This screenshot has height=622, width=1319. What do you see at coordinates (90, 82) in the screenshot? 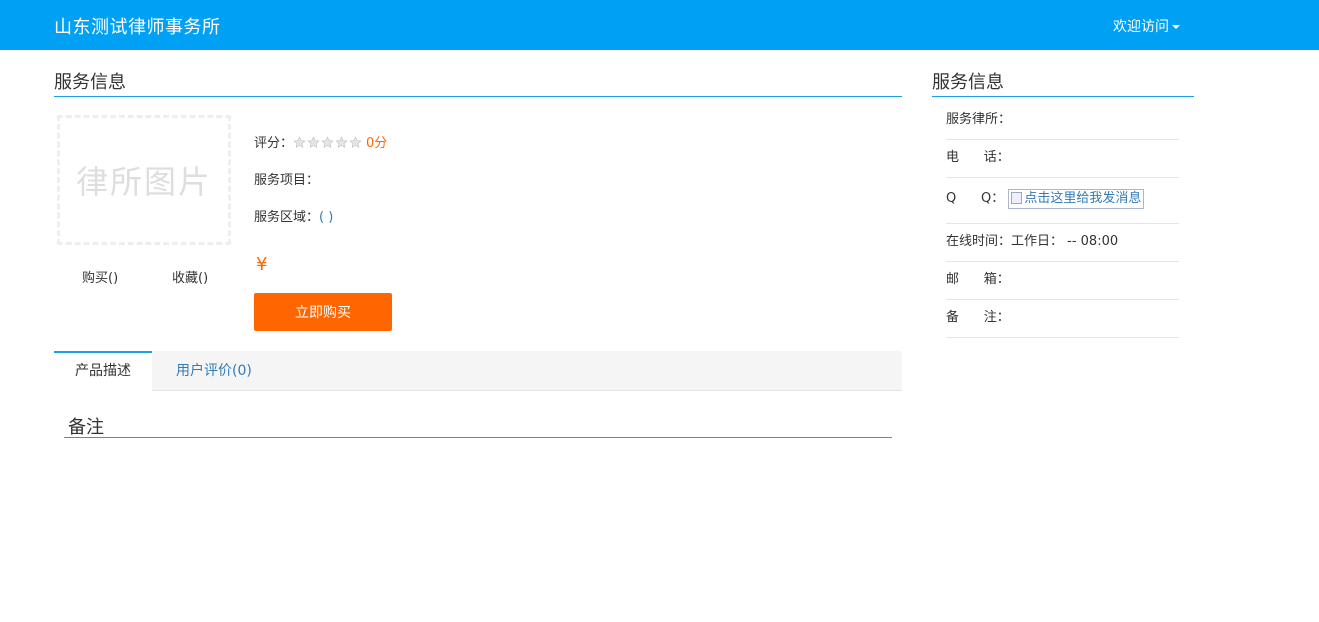
I see `main-section-title: 服务信息` at bounding box center [90, 82].